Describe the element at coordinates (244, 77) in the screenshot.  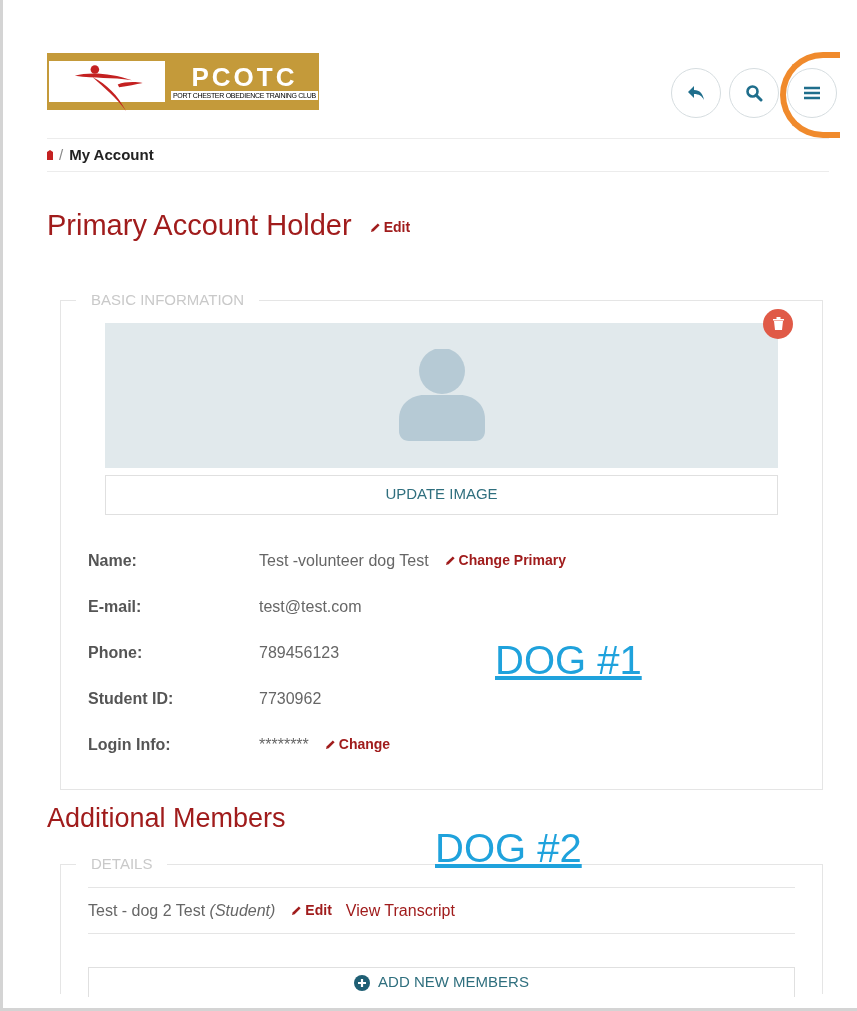
I see `logo-title: PCOTC` at that location.